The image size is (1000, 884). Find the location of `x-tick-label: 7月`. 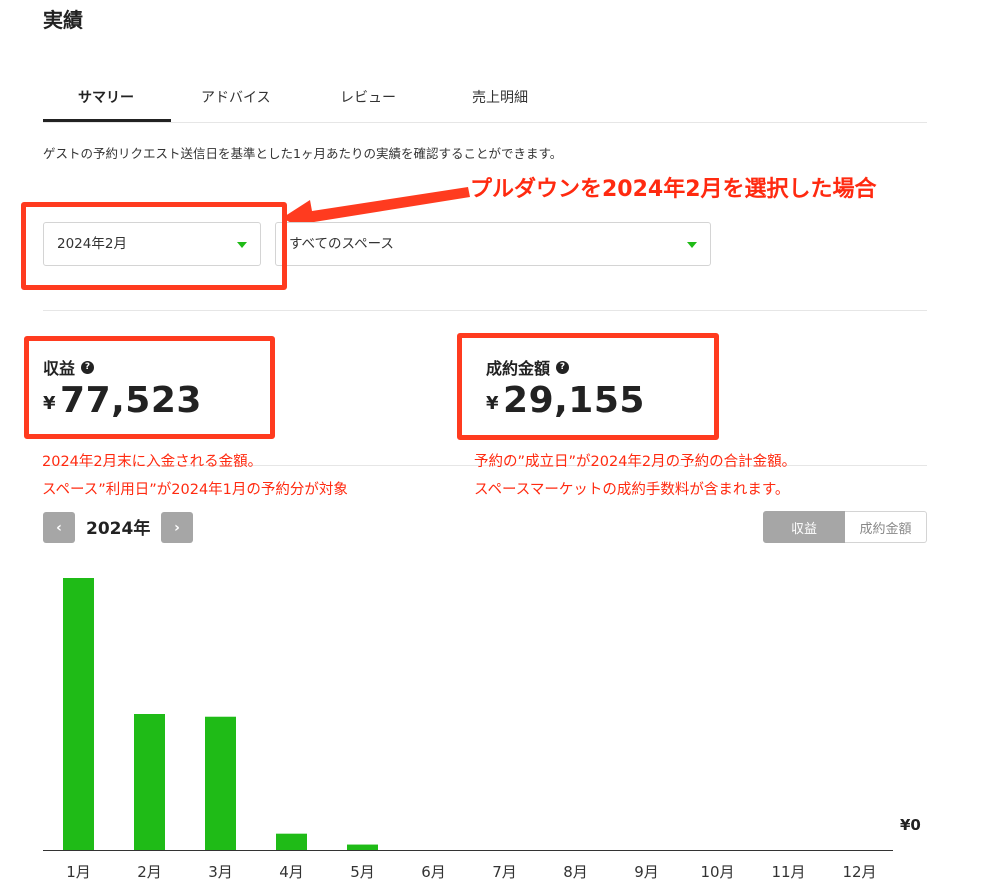

x-tick-label: 7月 is located at coordinates (504, 872).